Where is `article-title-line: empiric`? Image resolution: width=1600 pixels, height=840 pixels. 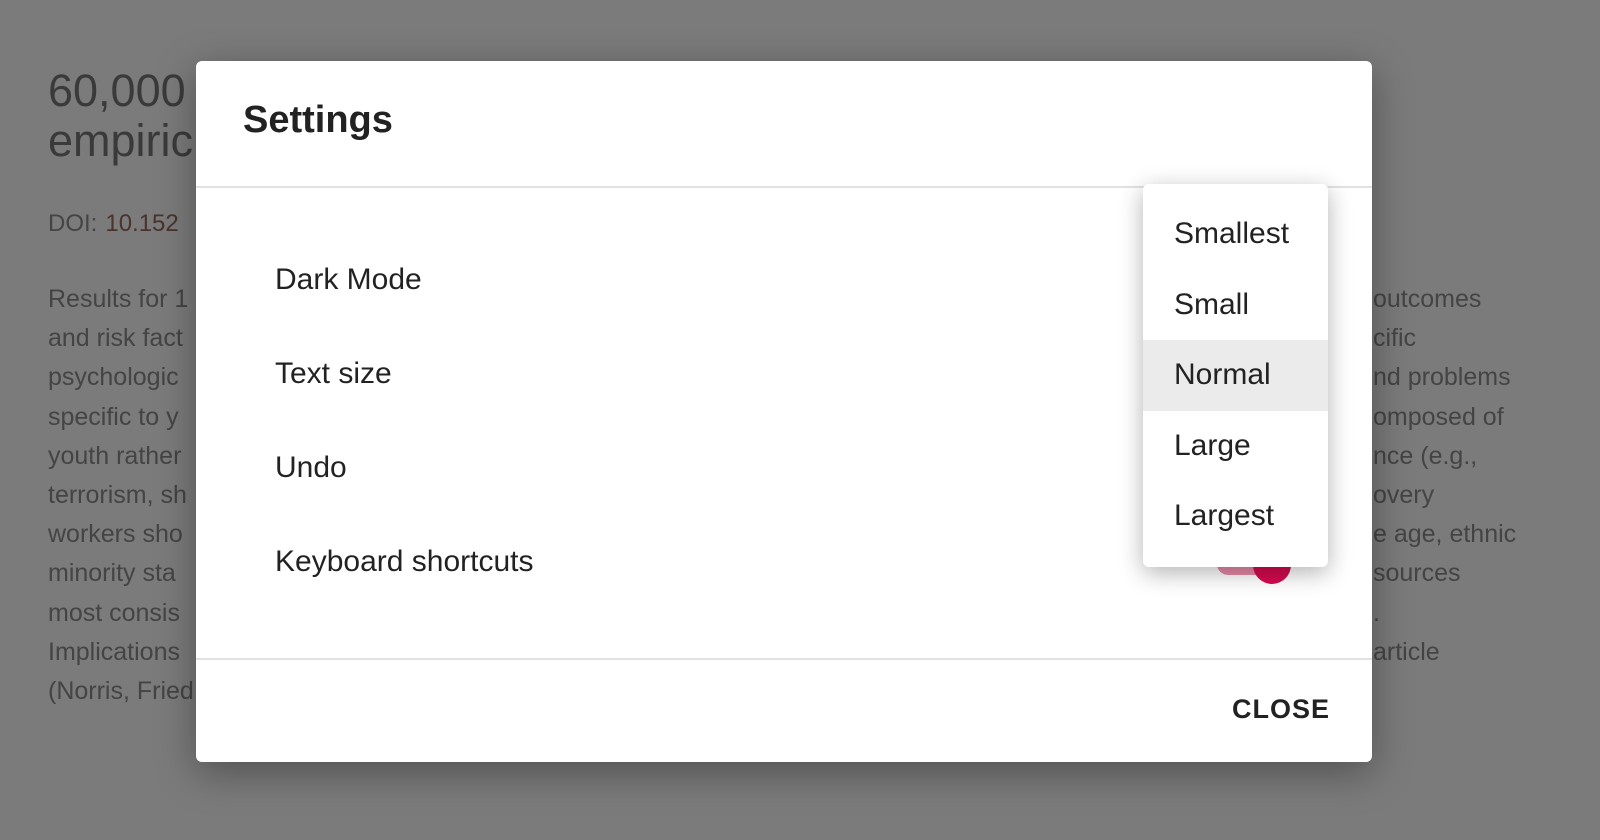 article-title-line: empiric is located at coordinates (121, 140).